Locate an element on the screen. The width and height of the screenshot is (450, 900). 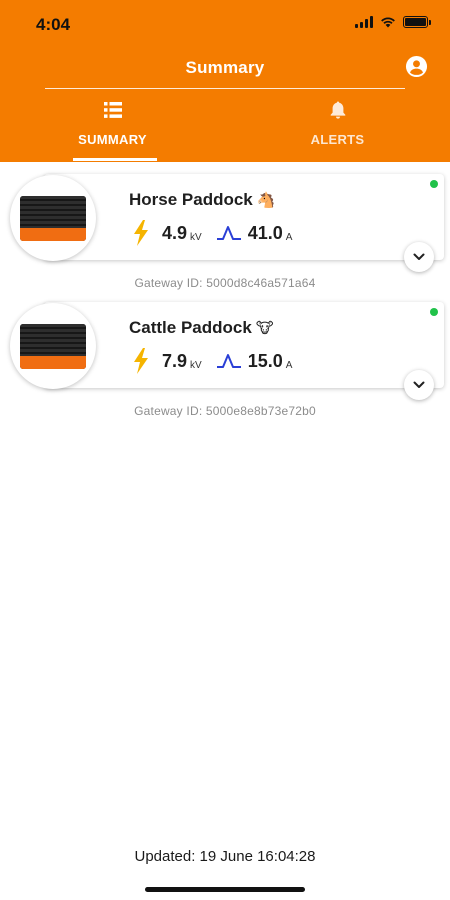
tab-summary: SUMMARY is located at coordinates (112, 131).